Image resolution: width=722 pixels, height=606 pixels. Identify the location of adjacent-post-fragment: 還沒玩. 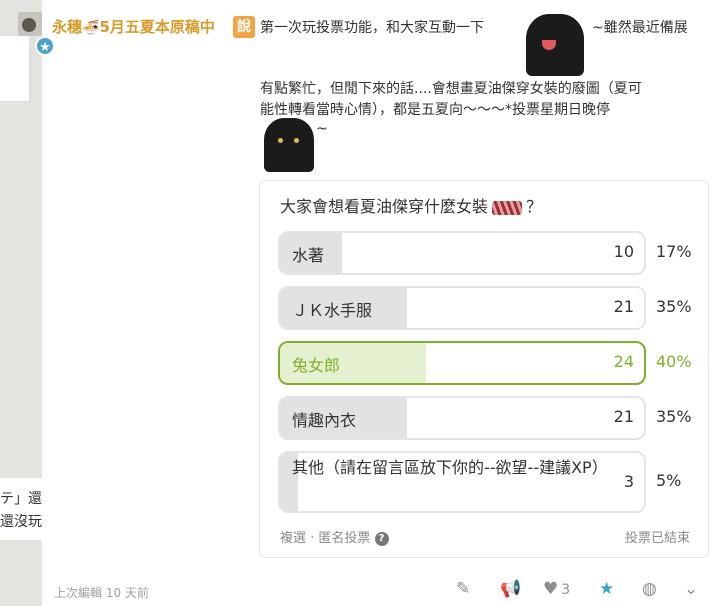
(21, 522).